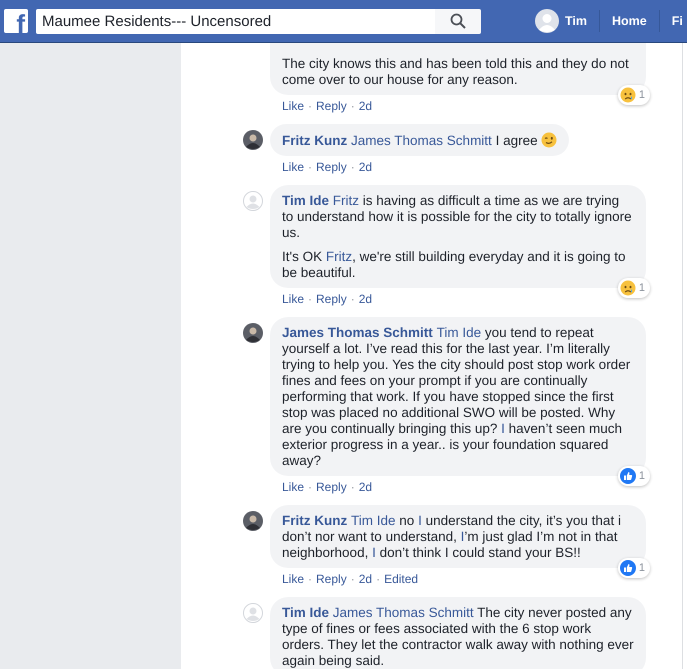  Describe the element at coordinates (454, 265) in the screenshot. I see `comment-text: It's OK Fritz, we're still building everyday and it is going to be beautiful.` at that location.